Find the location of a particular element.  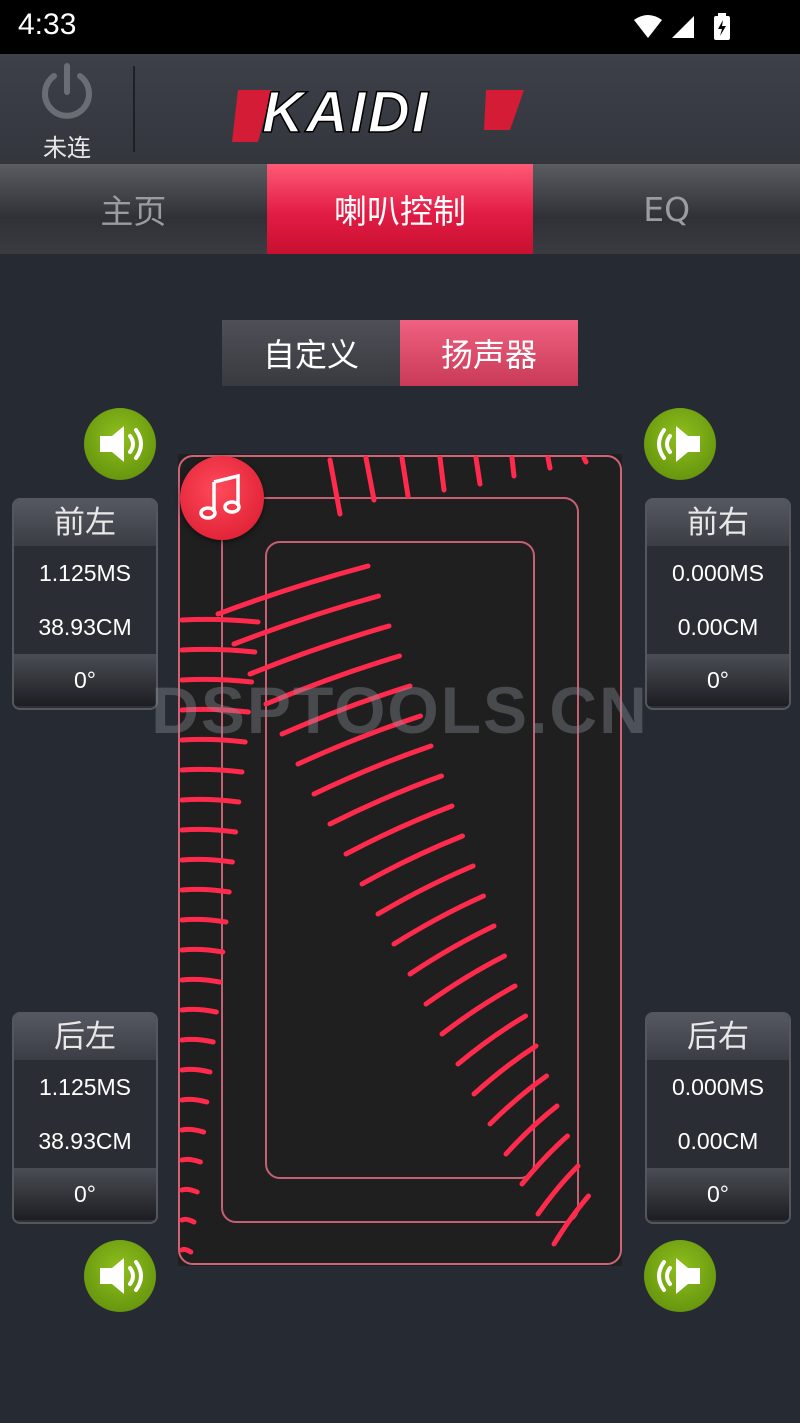

channel-name: 后右 is located at coordinates (718, 1037).